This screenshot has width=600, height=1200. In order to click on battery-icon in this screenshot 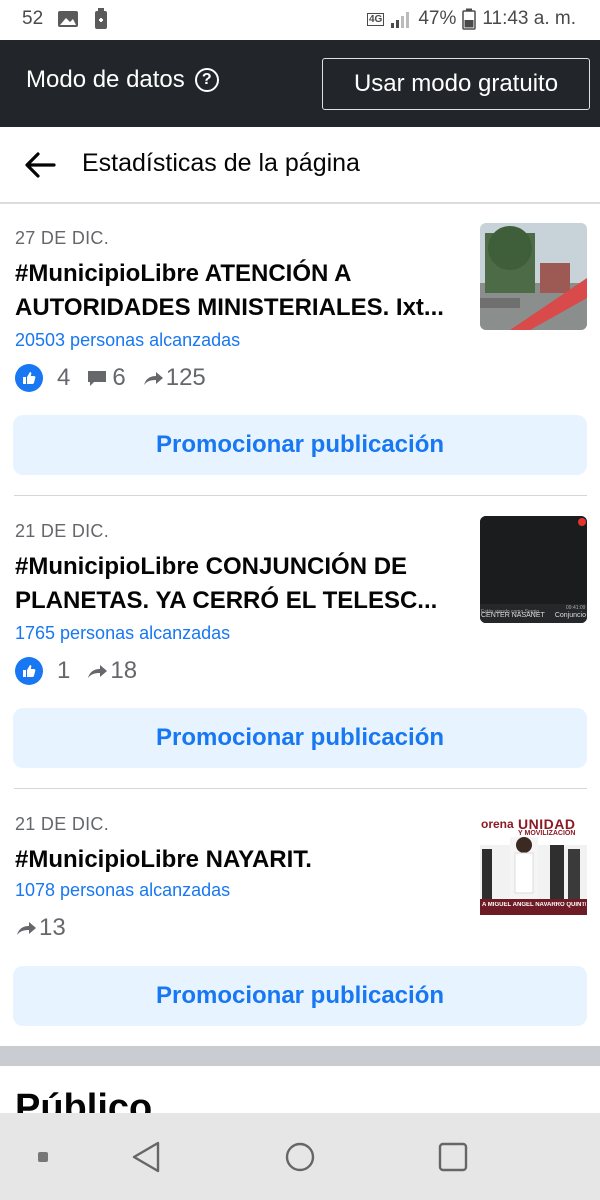, I will do `click(469, 19)`.